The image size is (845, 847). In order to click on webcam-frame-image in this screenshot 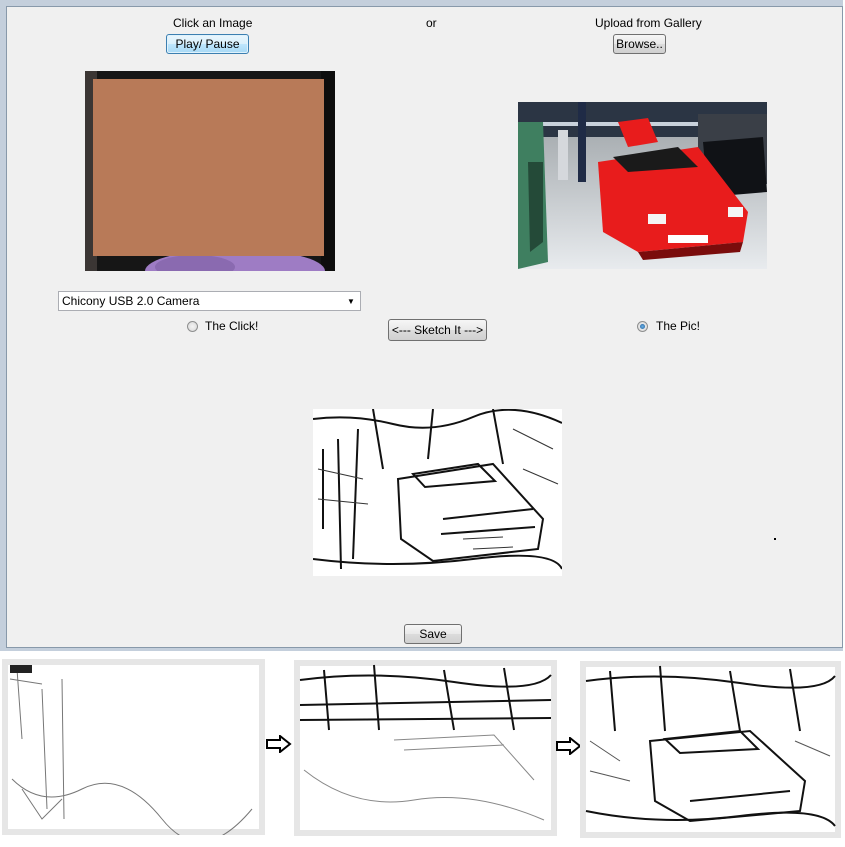, I will do `click(210, 171)`.